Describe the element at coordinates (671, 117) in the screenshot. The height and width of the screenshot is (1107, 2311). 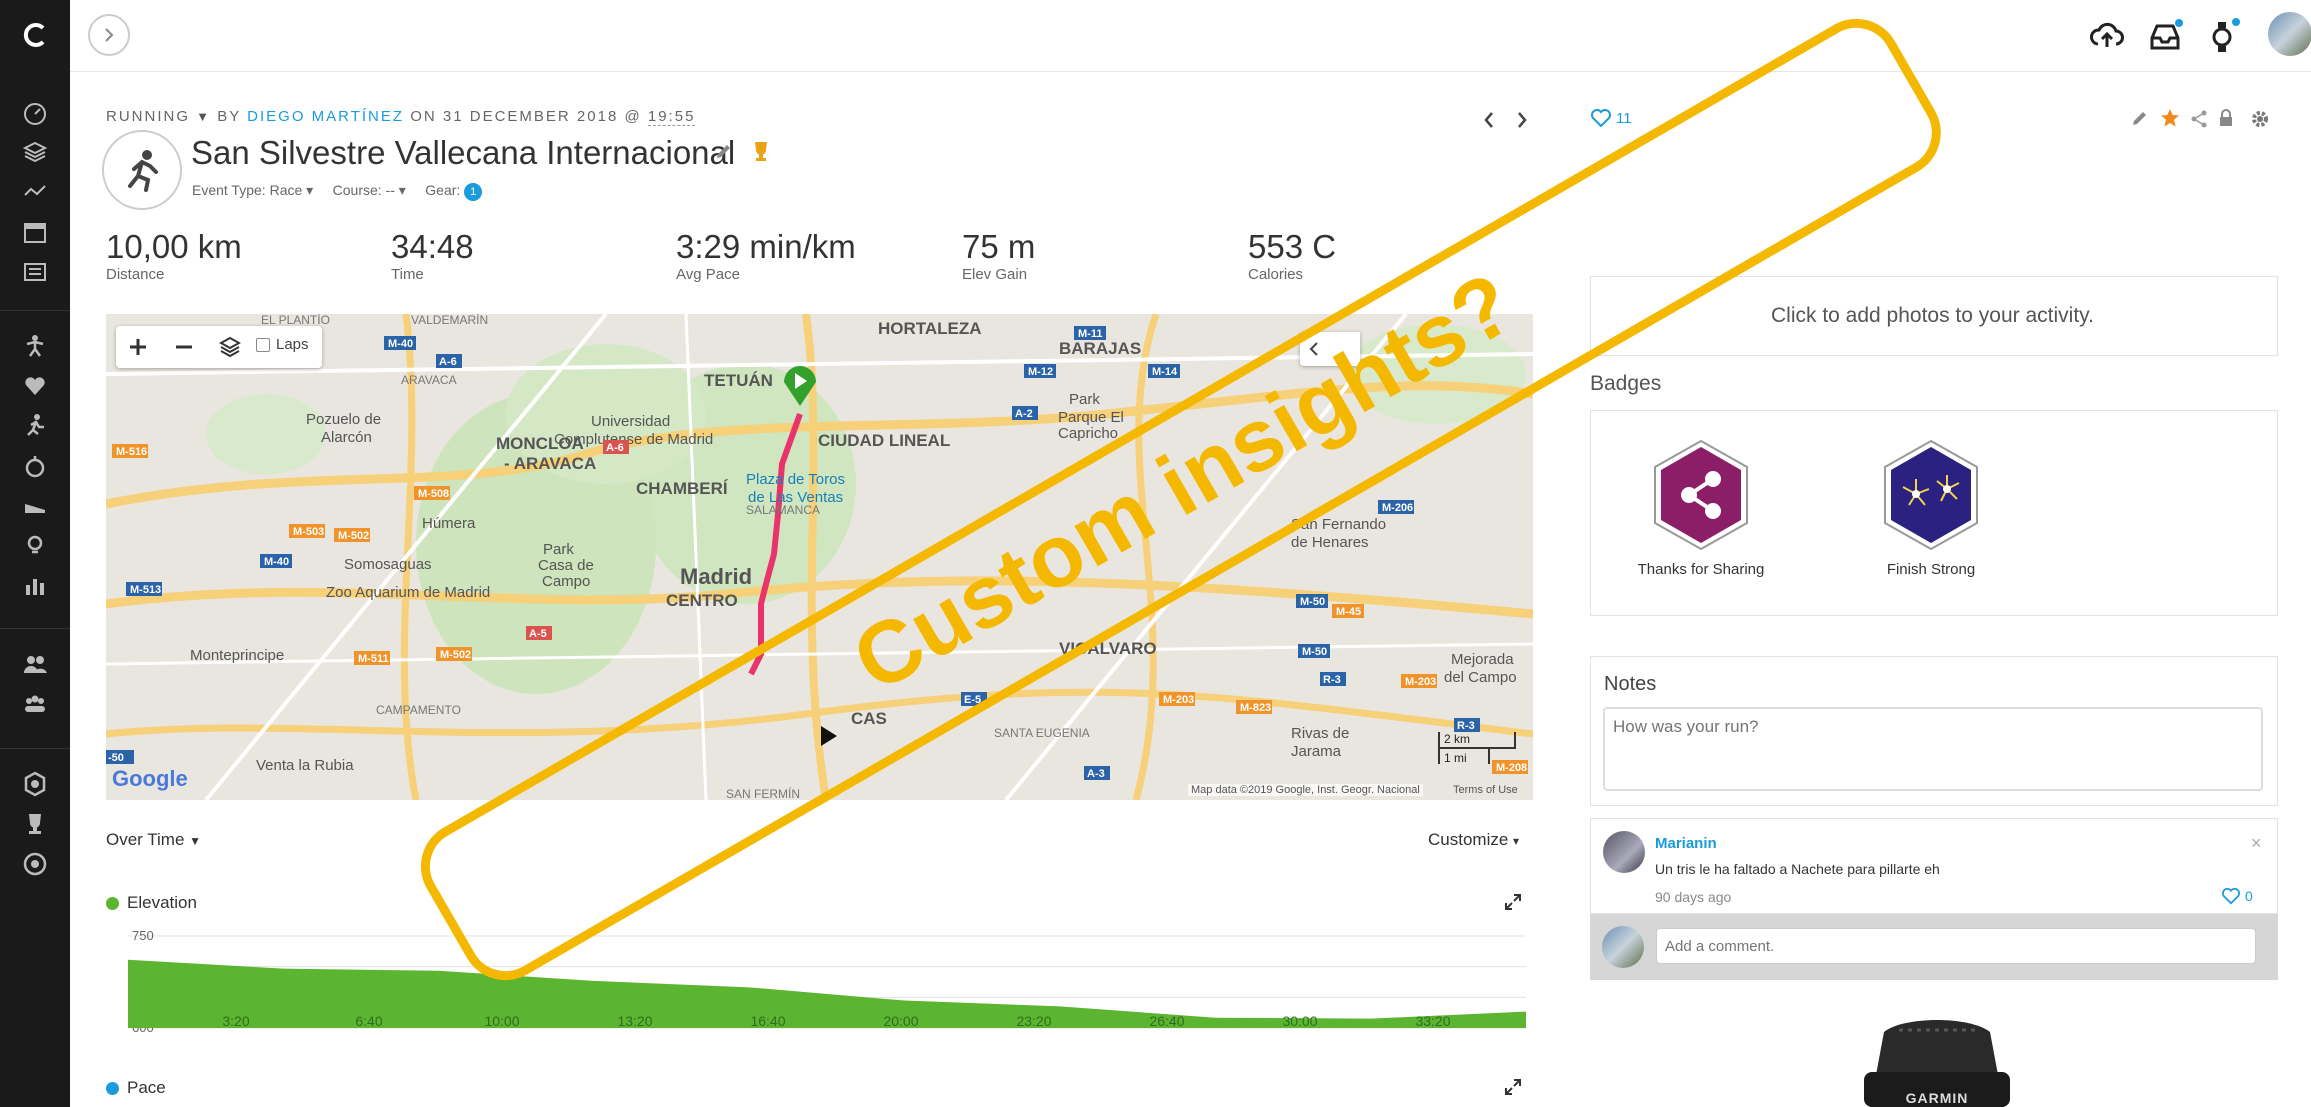
I see `activity-time: 19:55` at that location.